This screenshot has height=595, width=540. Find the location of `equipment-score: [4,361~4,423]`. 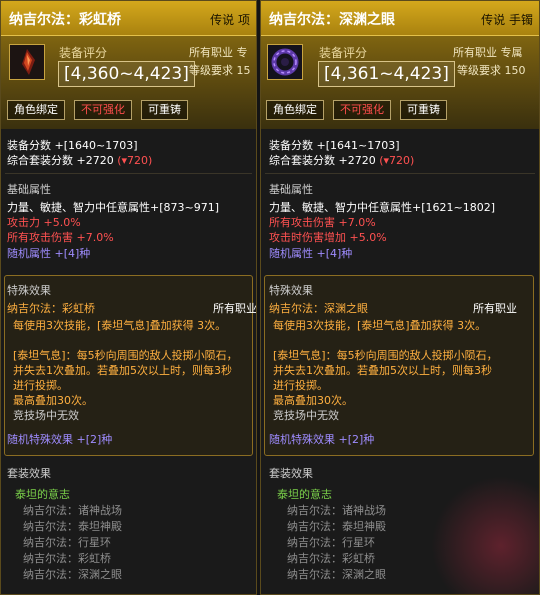

equipment-score: [4,361~4,423] is located at coordinates (386, 74).